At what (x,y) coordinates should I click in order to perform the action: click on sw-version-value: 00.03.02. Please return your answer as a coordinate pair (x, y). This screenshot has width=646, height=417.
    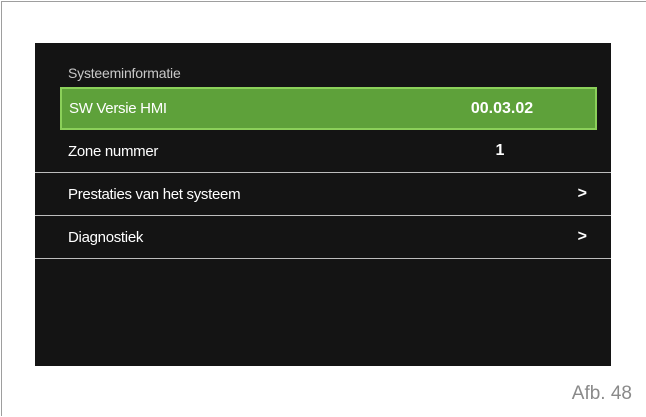
    Looking at the image, I should click on (502, 108).